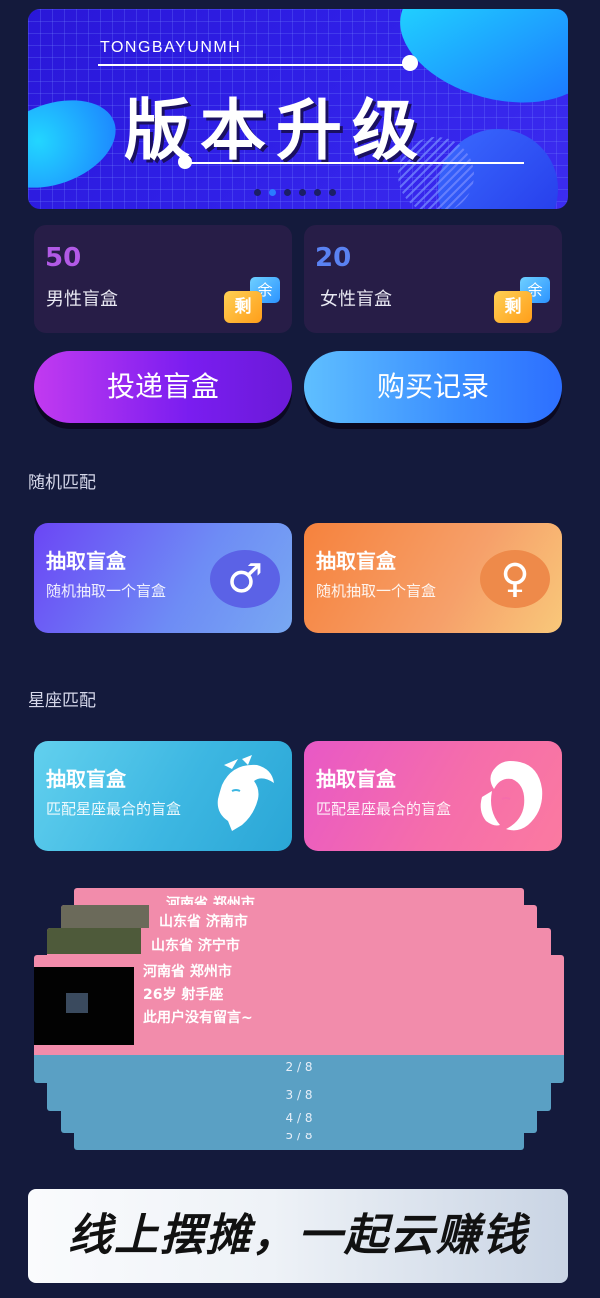  I want to click on male-box-count: 50, so click(63, 258).